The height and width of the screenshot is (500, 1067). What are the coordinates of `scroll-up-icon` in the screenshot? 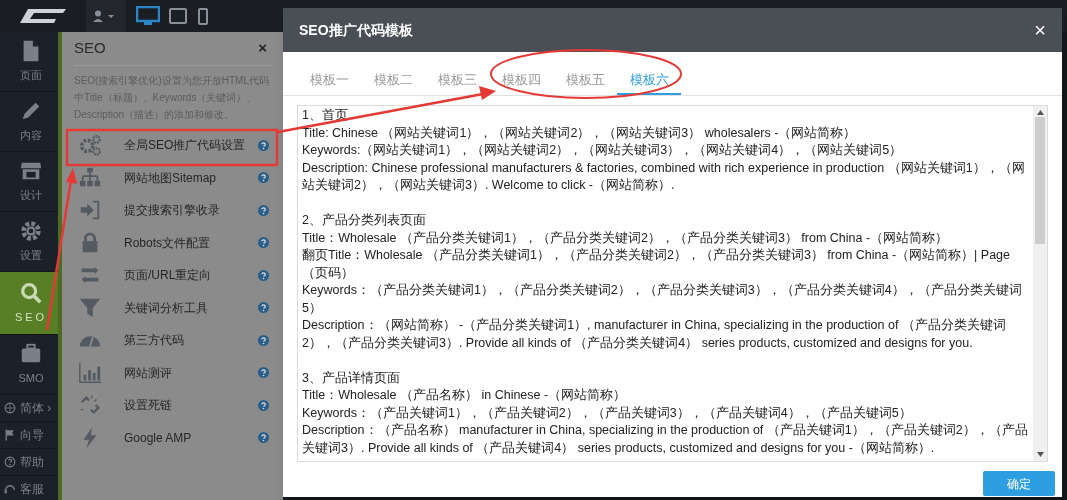 It's located at (1040, 112).